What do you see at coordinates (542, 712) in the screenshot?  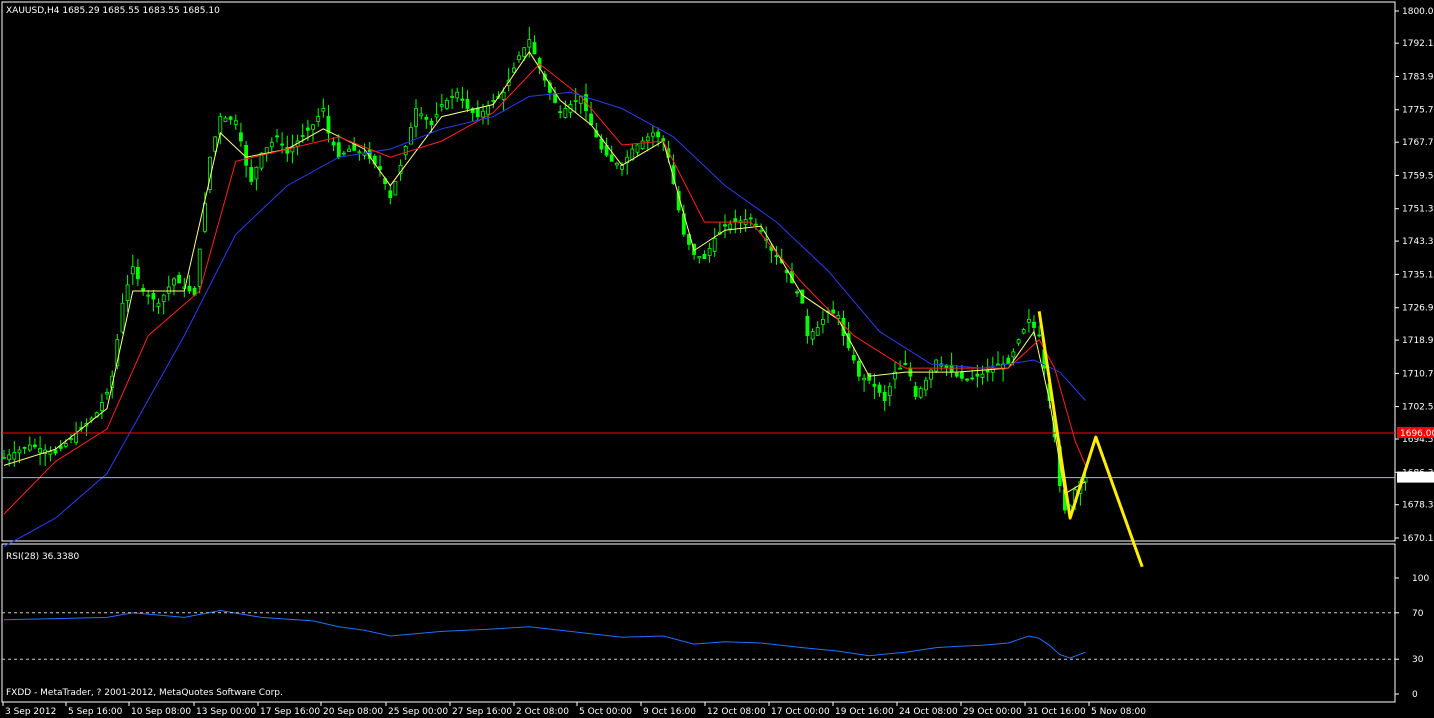 I see `time-tick-label: 2 Oct 08:00` at bounding box center [542, 712].